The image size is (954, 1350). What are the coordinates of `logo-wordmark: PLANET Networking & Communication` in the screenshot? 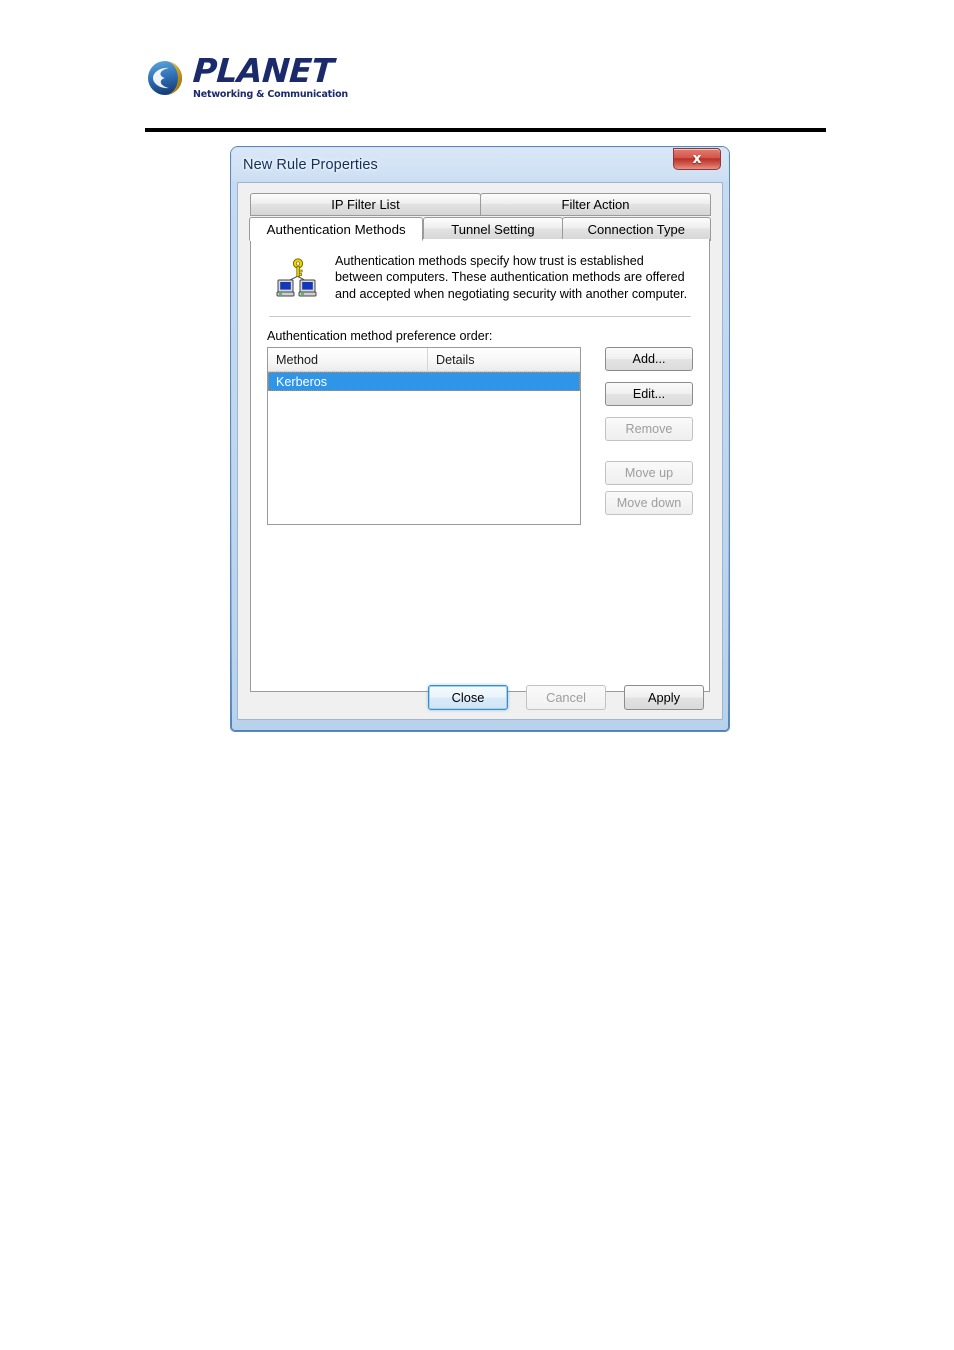 It's located at (270, 76).